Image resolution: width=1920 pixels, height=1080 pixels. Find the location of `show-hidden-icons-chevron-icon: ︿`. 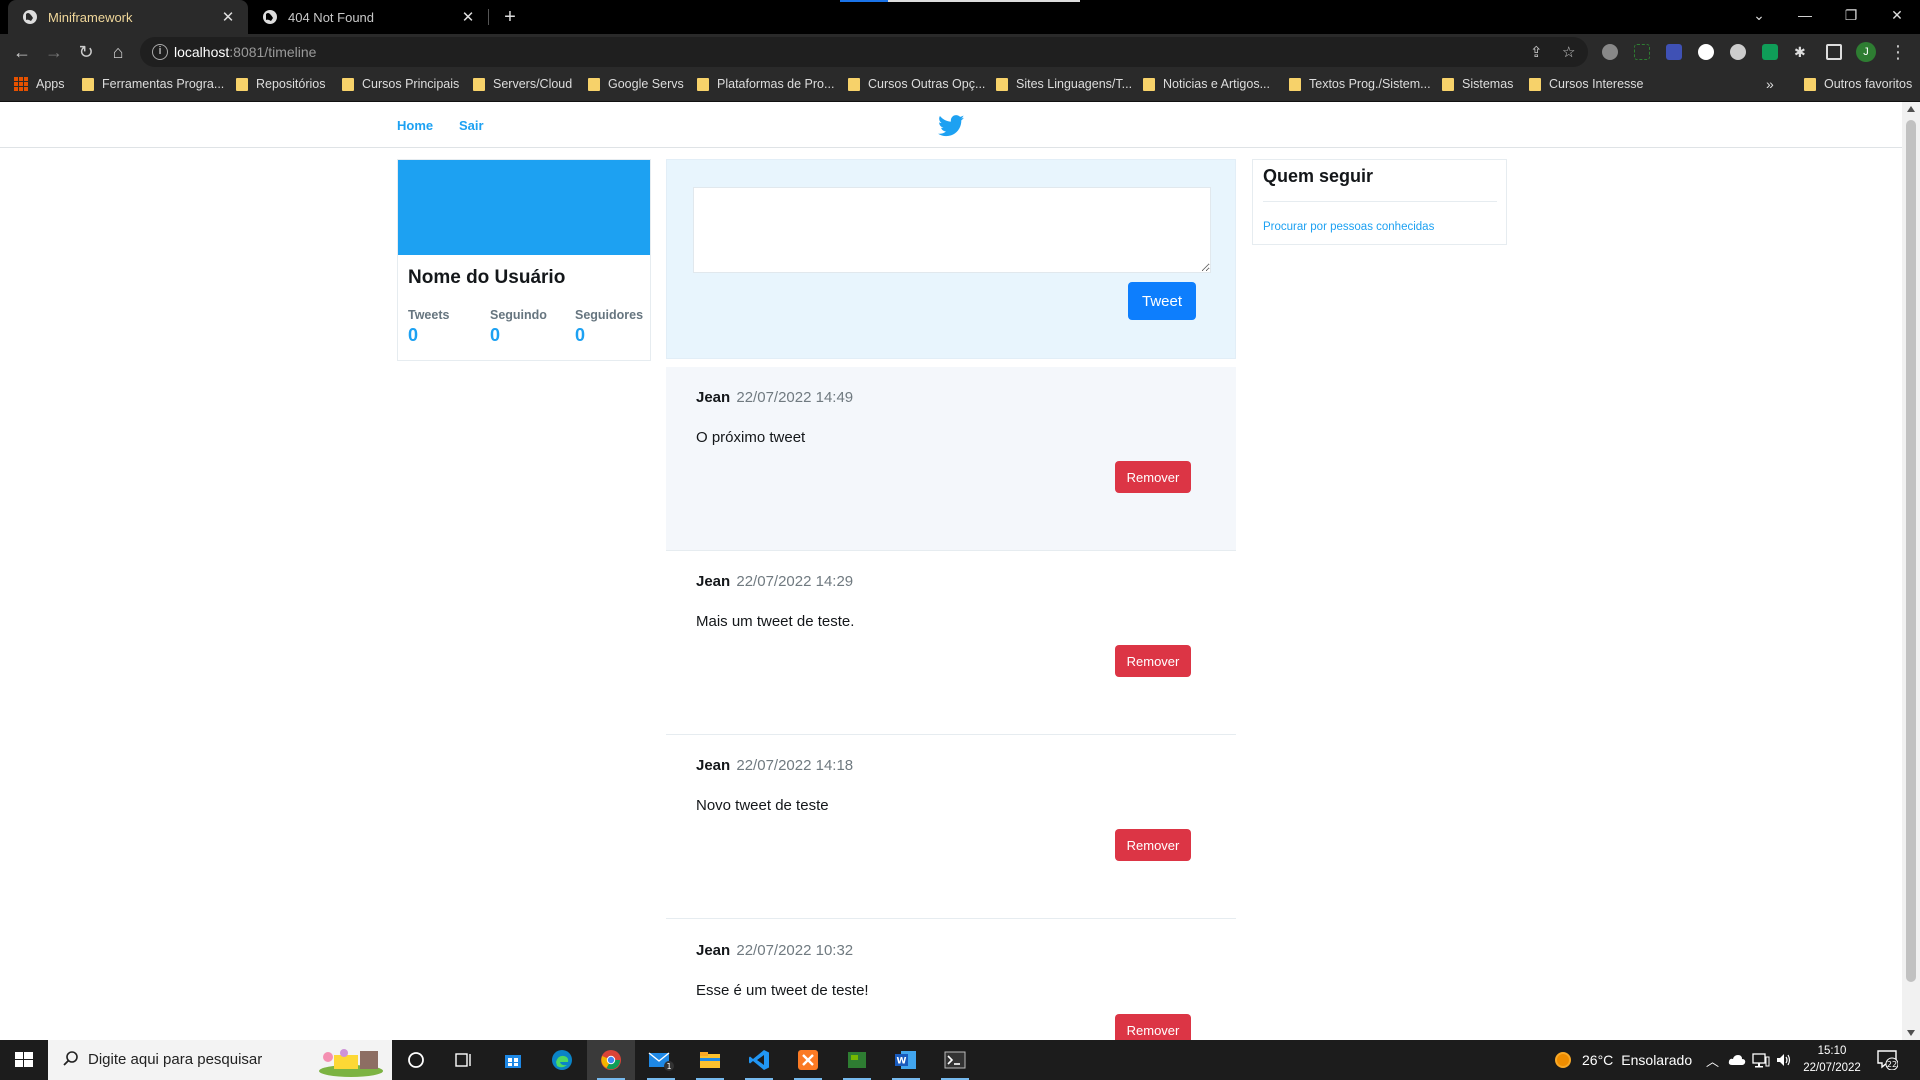

show-hidden-icons-chevron-icon: ︿ is located at coordinates (1712, 1060).